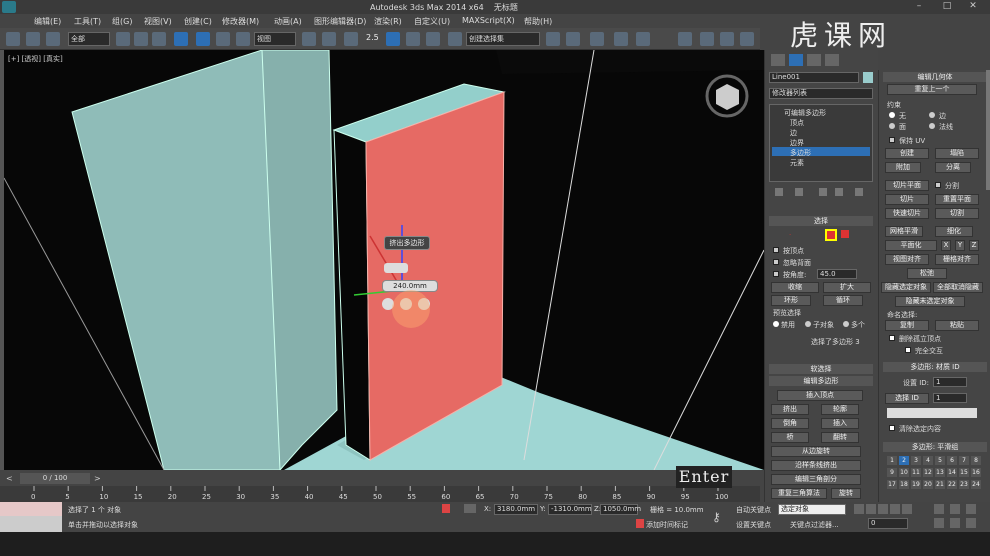 This screenshot has width=990, height=556. Describe the element at coordinates (964, 460) in the screenshot. I see `smoothing-group-button: 7` at that location.